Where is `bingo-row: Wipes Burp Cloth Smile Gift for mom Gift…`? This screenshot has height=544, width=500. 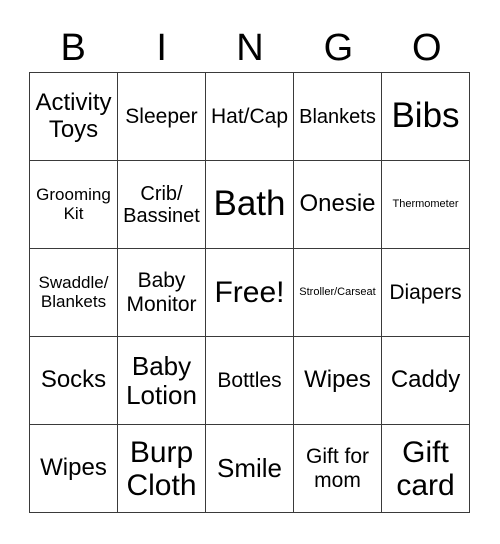
bingo-row: Wipes Burp Cloth Smile Gift for mom Gift… is located at coordinates (249, 468).